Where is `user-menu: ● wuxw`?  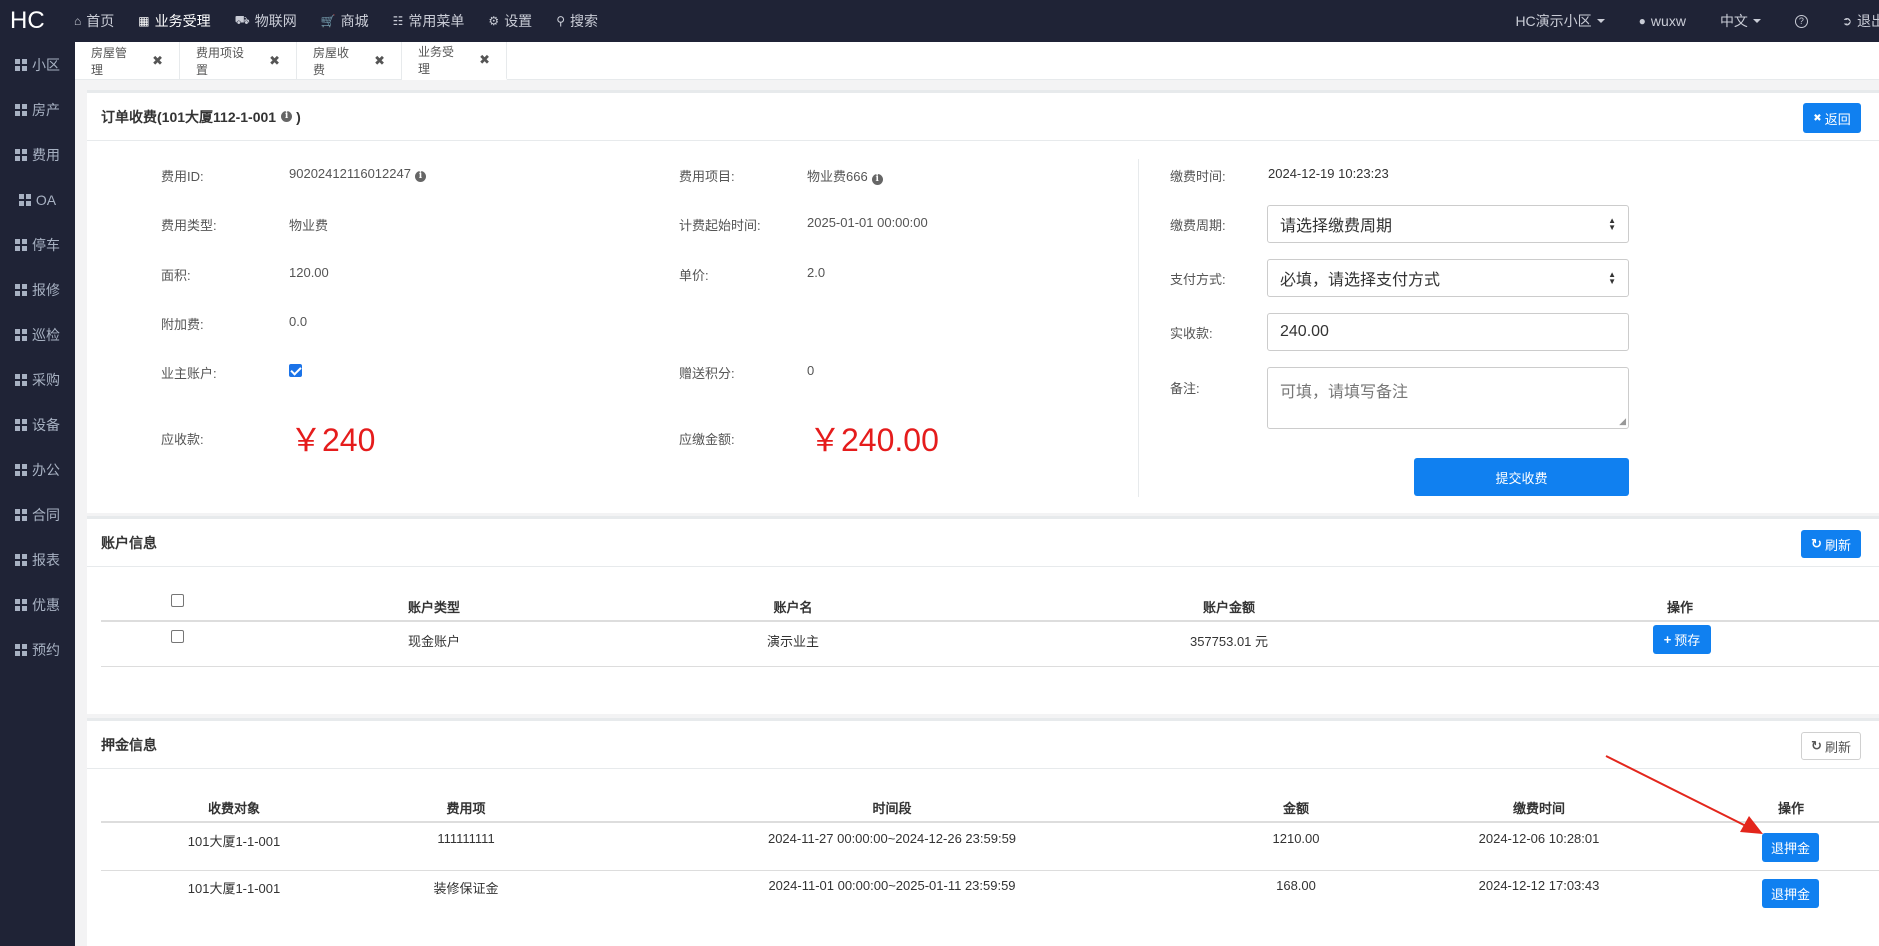 user-menu: ● wuxw is located at coordinates (1662, 21).